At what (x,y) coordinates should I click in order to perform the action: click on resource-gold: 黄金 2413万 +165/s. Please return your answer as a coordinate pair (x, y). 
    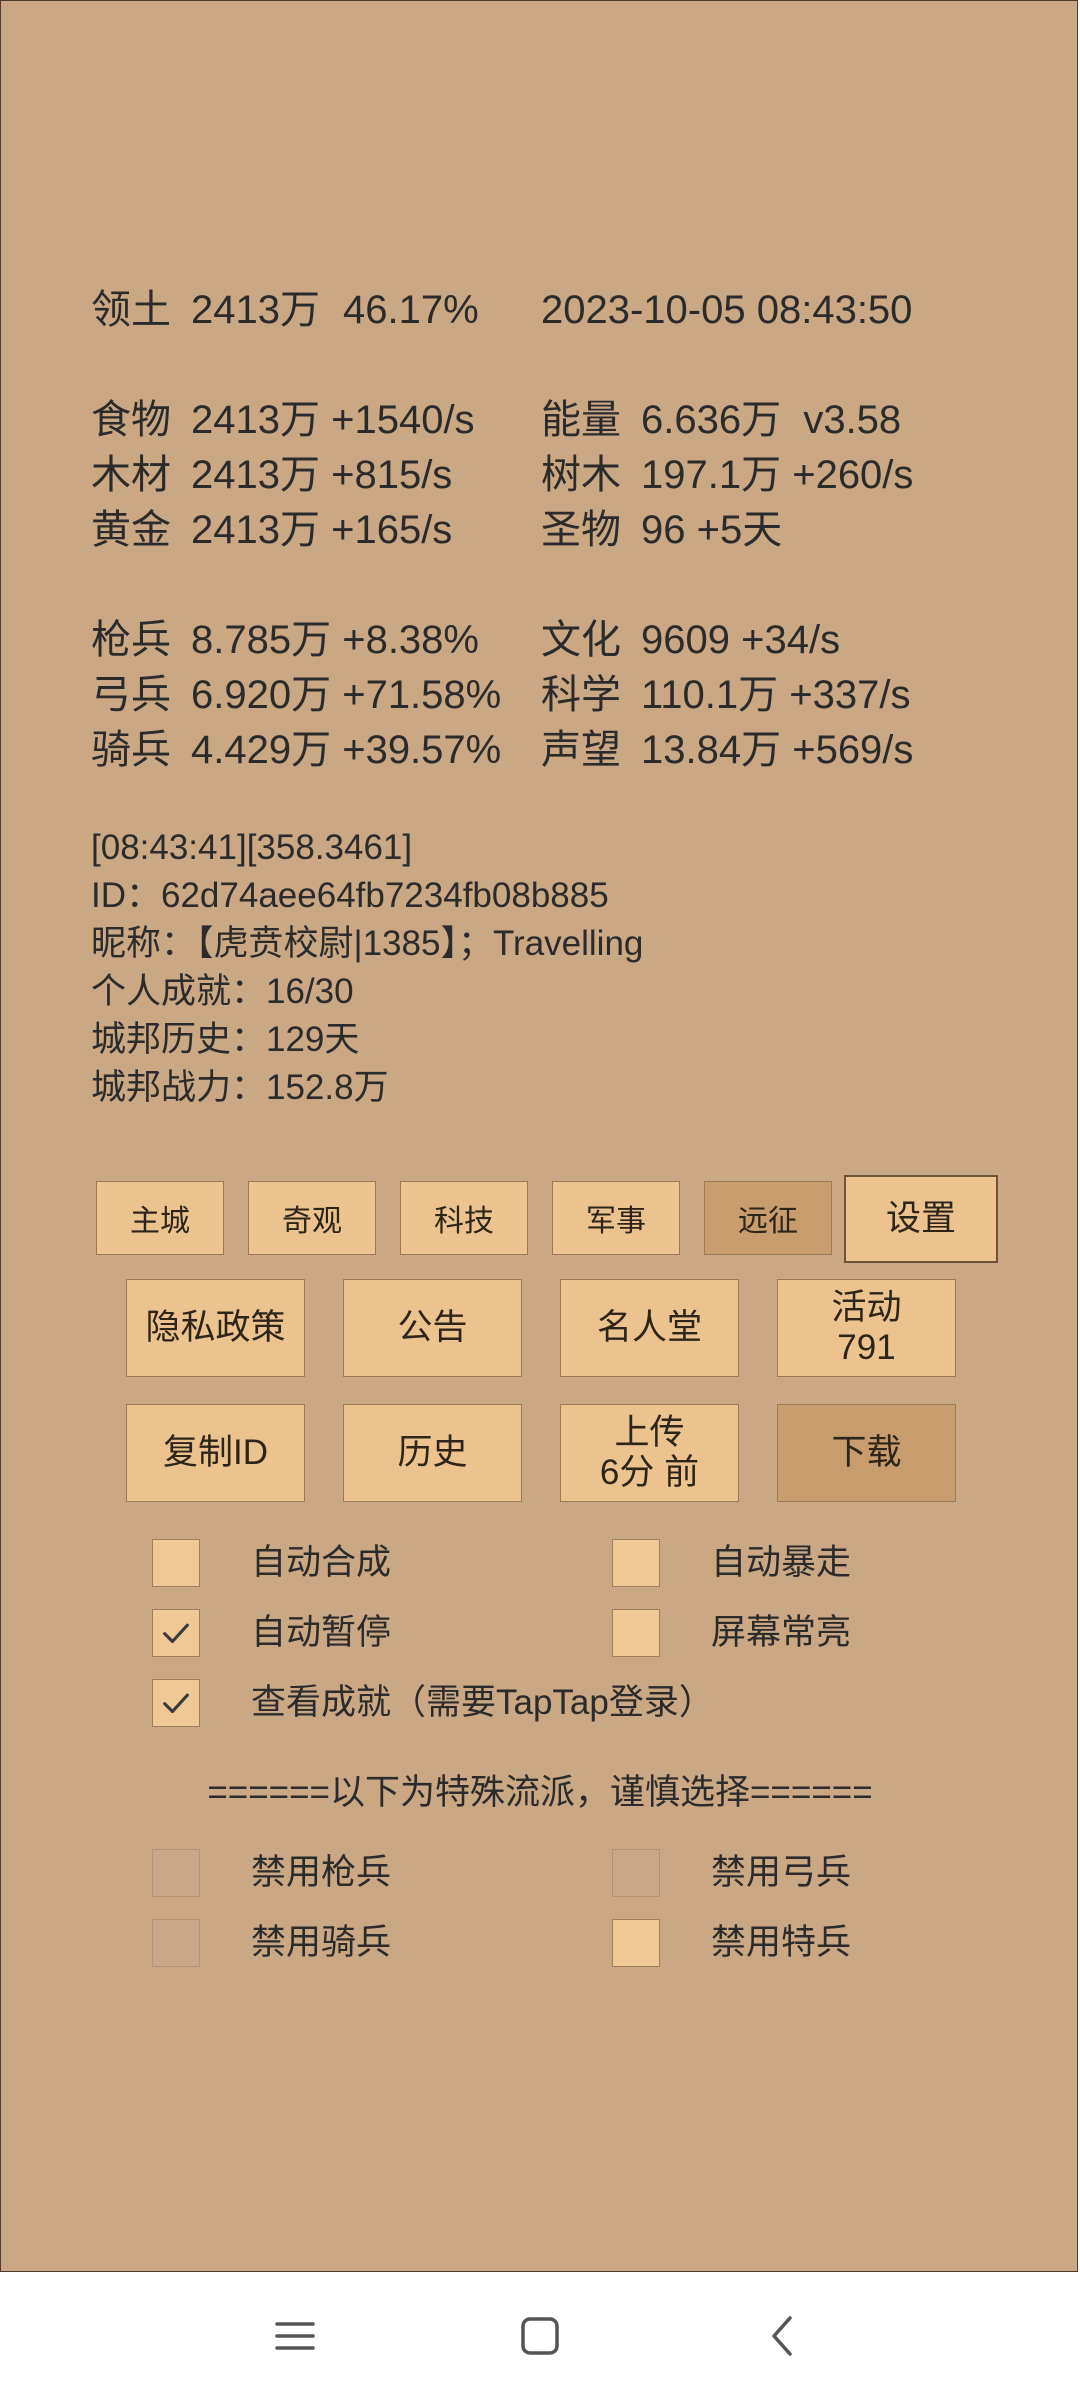
    Looking at the image, I should click on (306, 530).